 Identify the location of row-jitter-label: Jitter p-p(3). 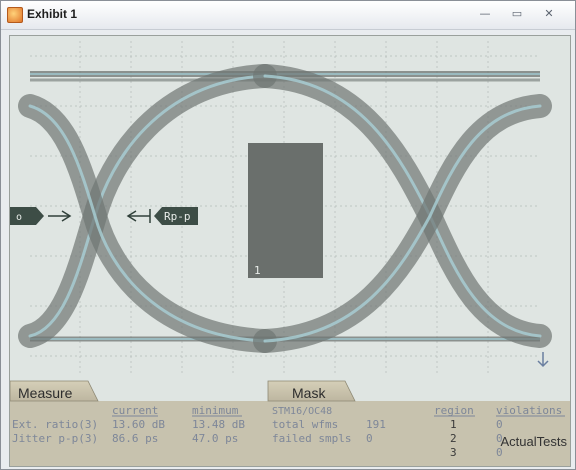
(55, 438).